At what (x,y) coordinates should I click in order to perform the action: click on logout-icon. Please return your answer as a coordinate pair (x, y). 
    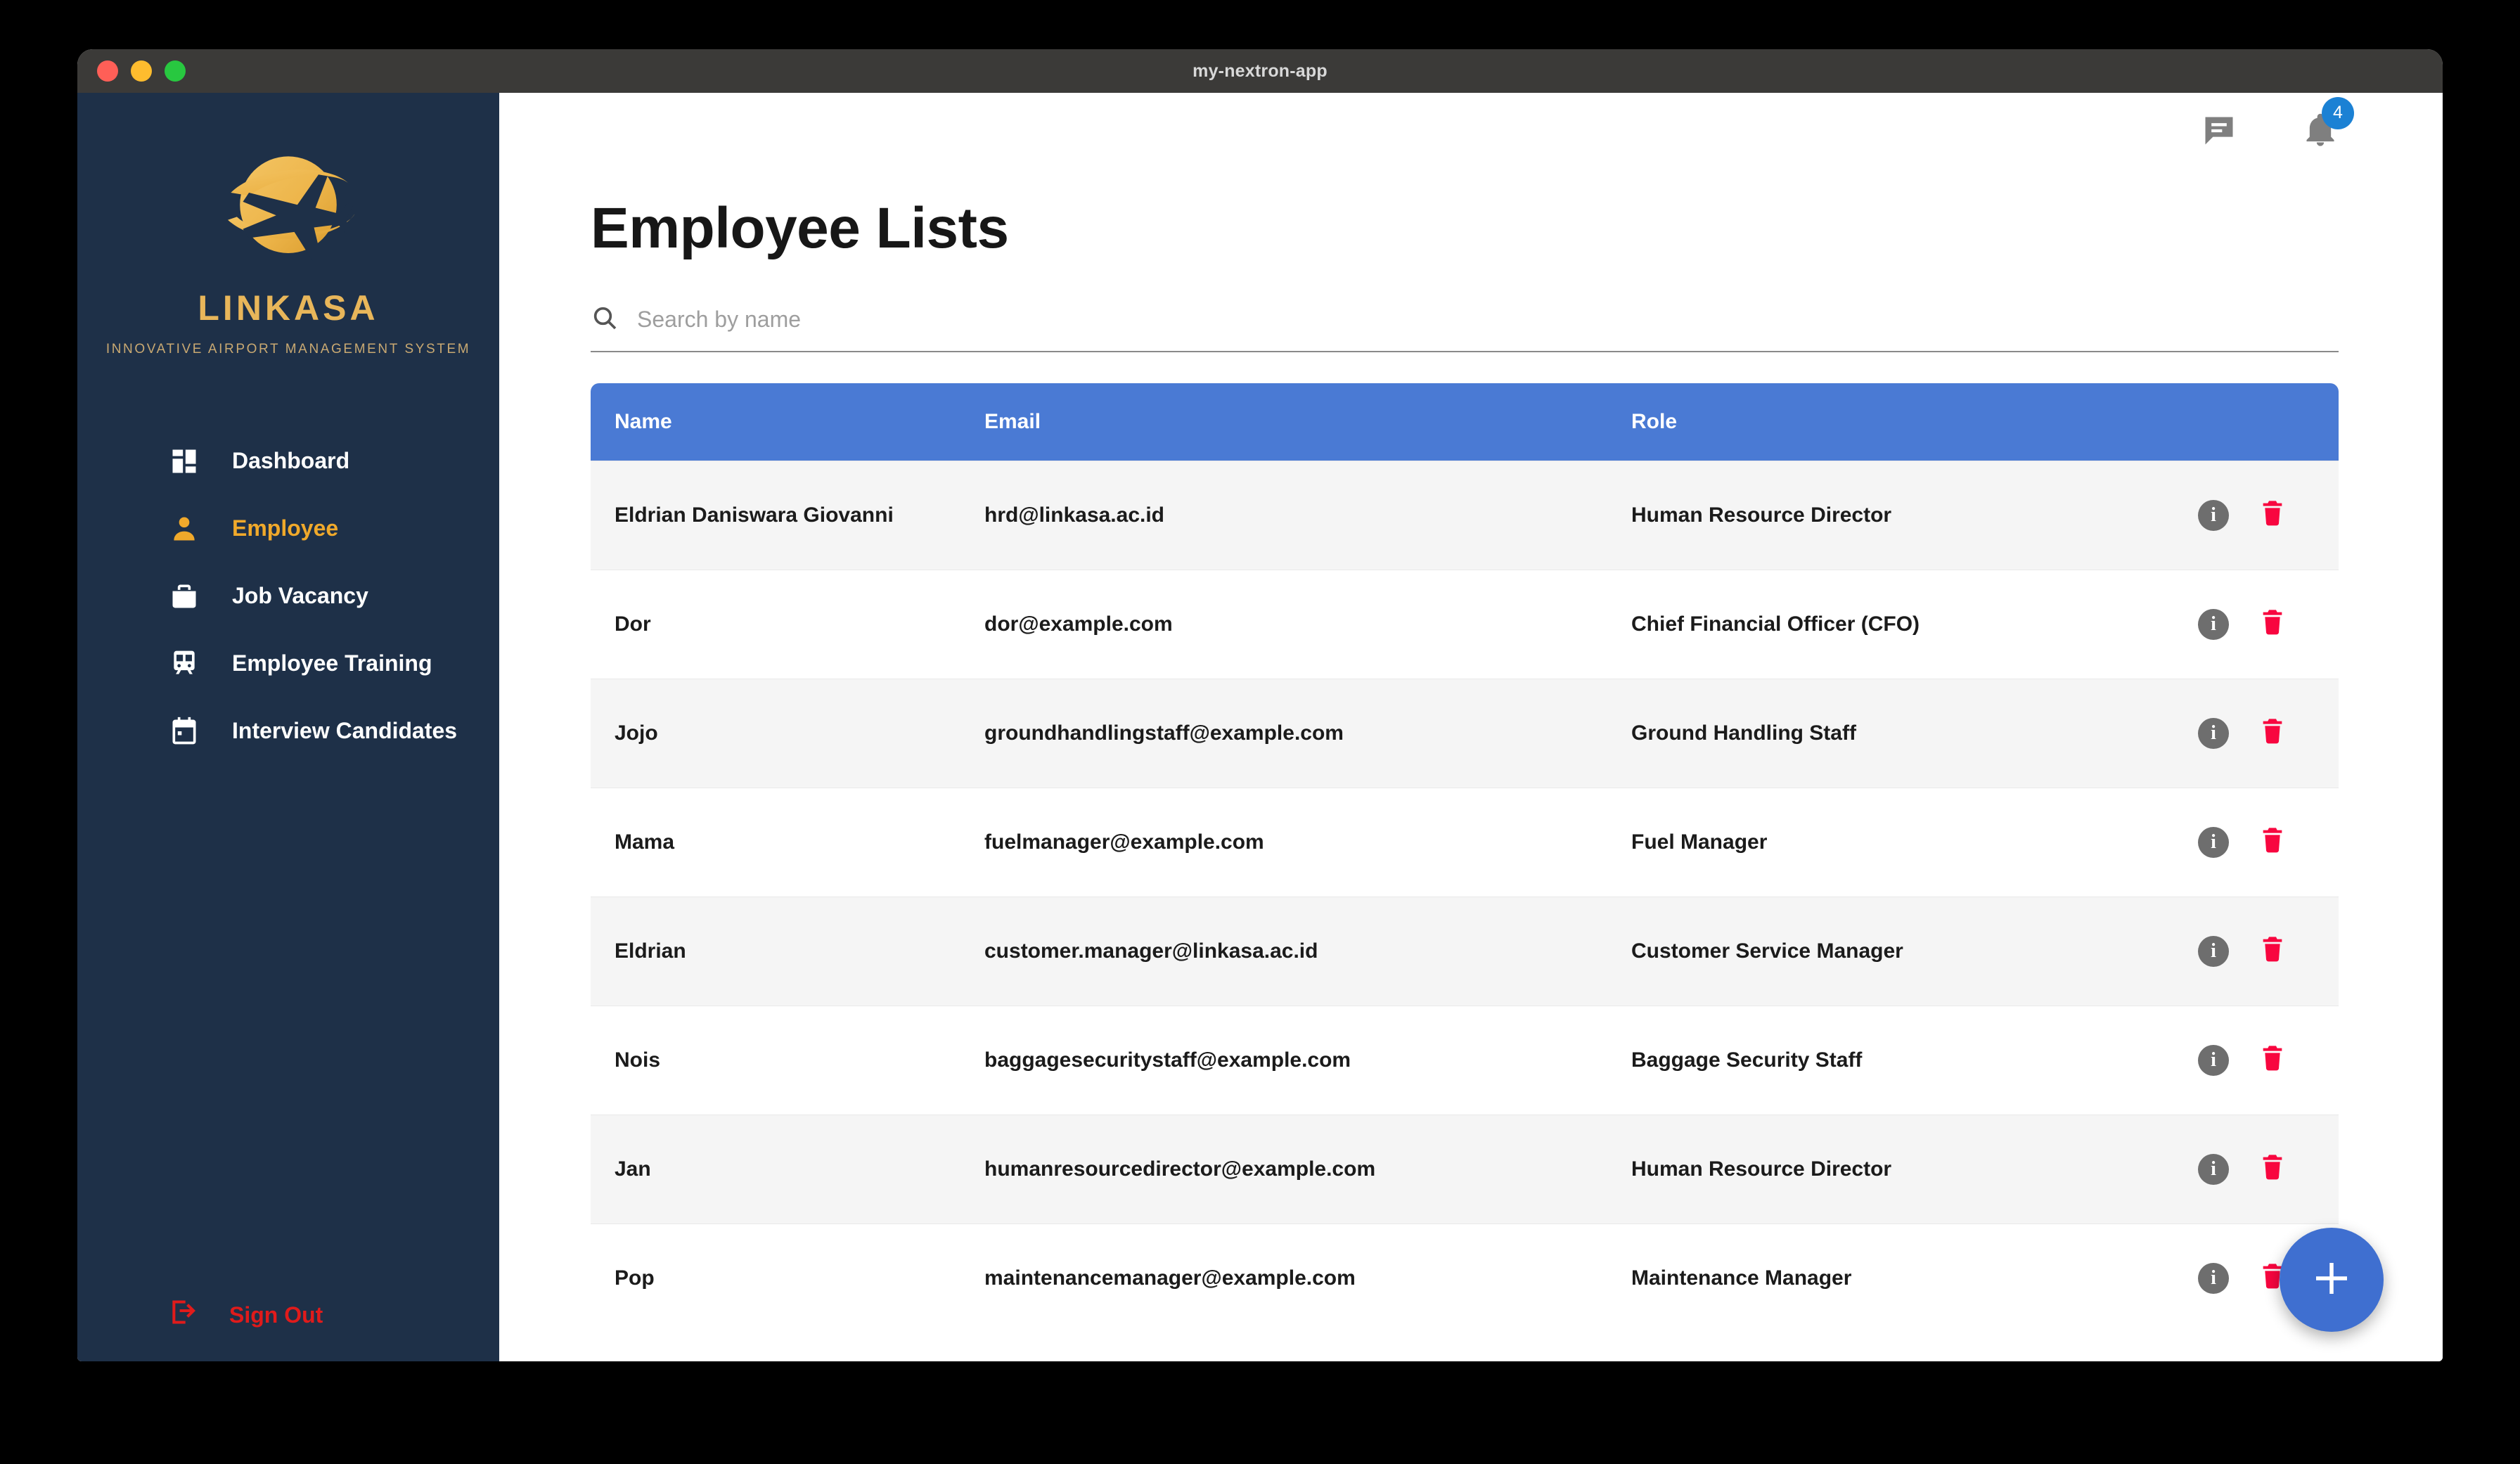
    Looking at the image, I should click on (182, 1315).